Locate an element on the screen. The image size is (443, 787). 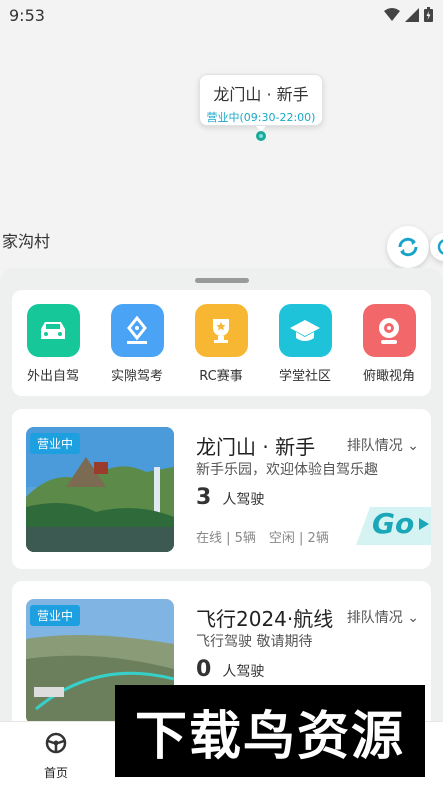
route-title: 龙门山 · 新手 is located at coordinates (256, 447).